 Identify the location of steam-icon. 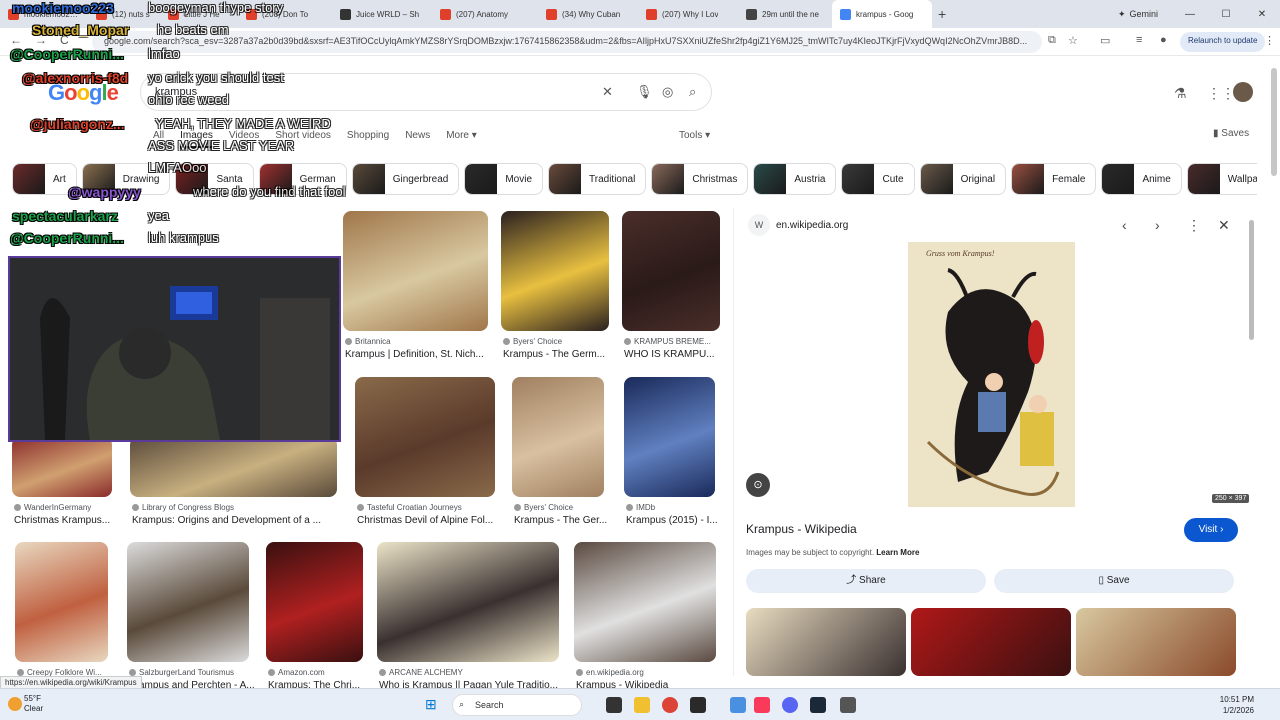
(818, 705).